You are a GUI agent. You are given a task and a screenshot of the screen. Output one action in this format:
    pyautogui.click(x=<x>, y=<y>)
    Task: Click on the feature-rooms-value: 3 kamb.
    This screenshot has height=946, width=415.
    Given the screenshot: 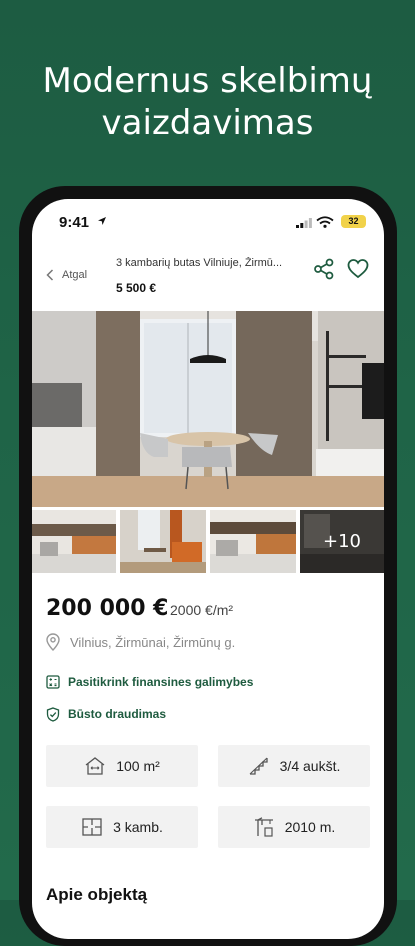 What is the action you would take?
    pyautogui.click(x=138, y=827)
    